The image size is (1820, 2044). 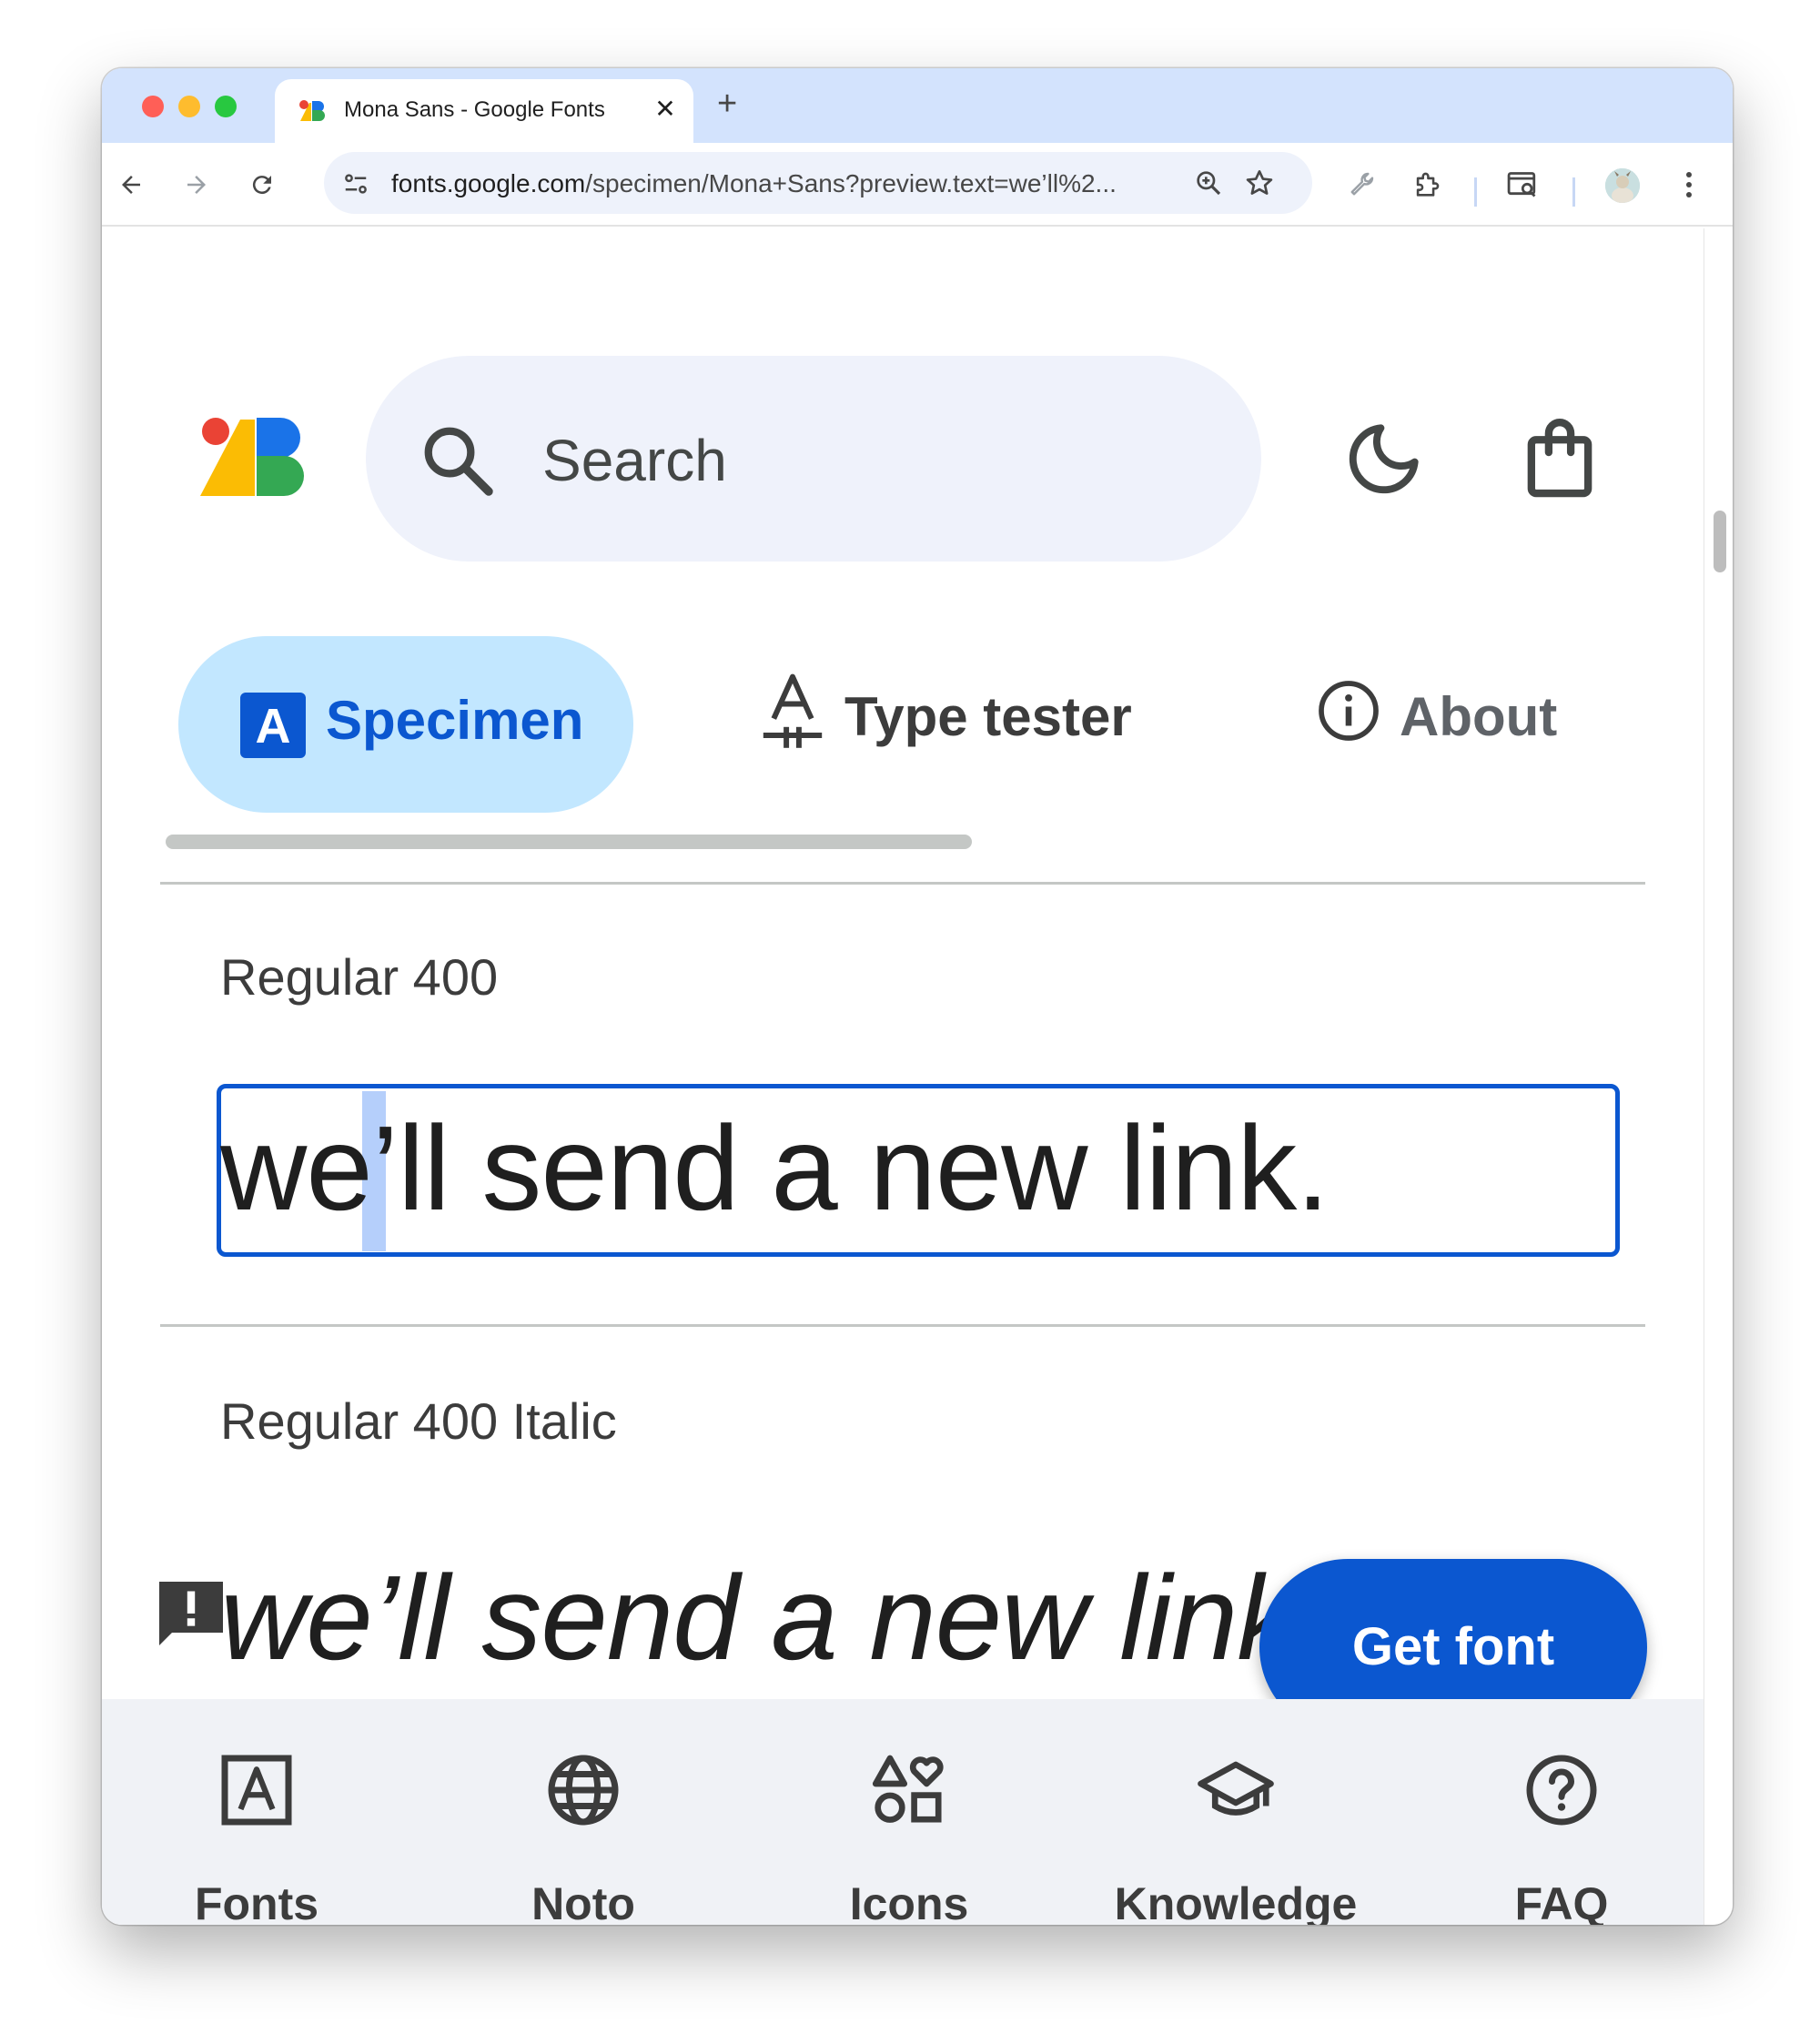 What do you see at coordinates (1479, 716) in the screenshot?
I see `tab-about-label: About` at bounding box center [1479, 716].